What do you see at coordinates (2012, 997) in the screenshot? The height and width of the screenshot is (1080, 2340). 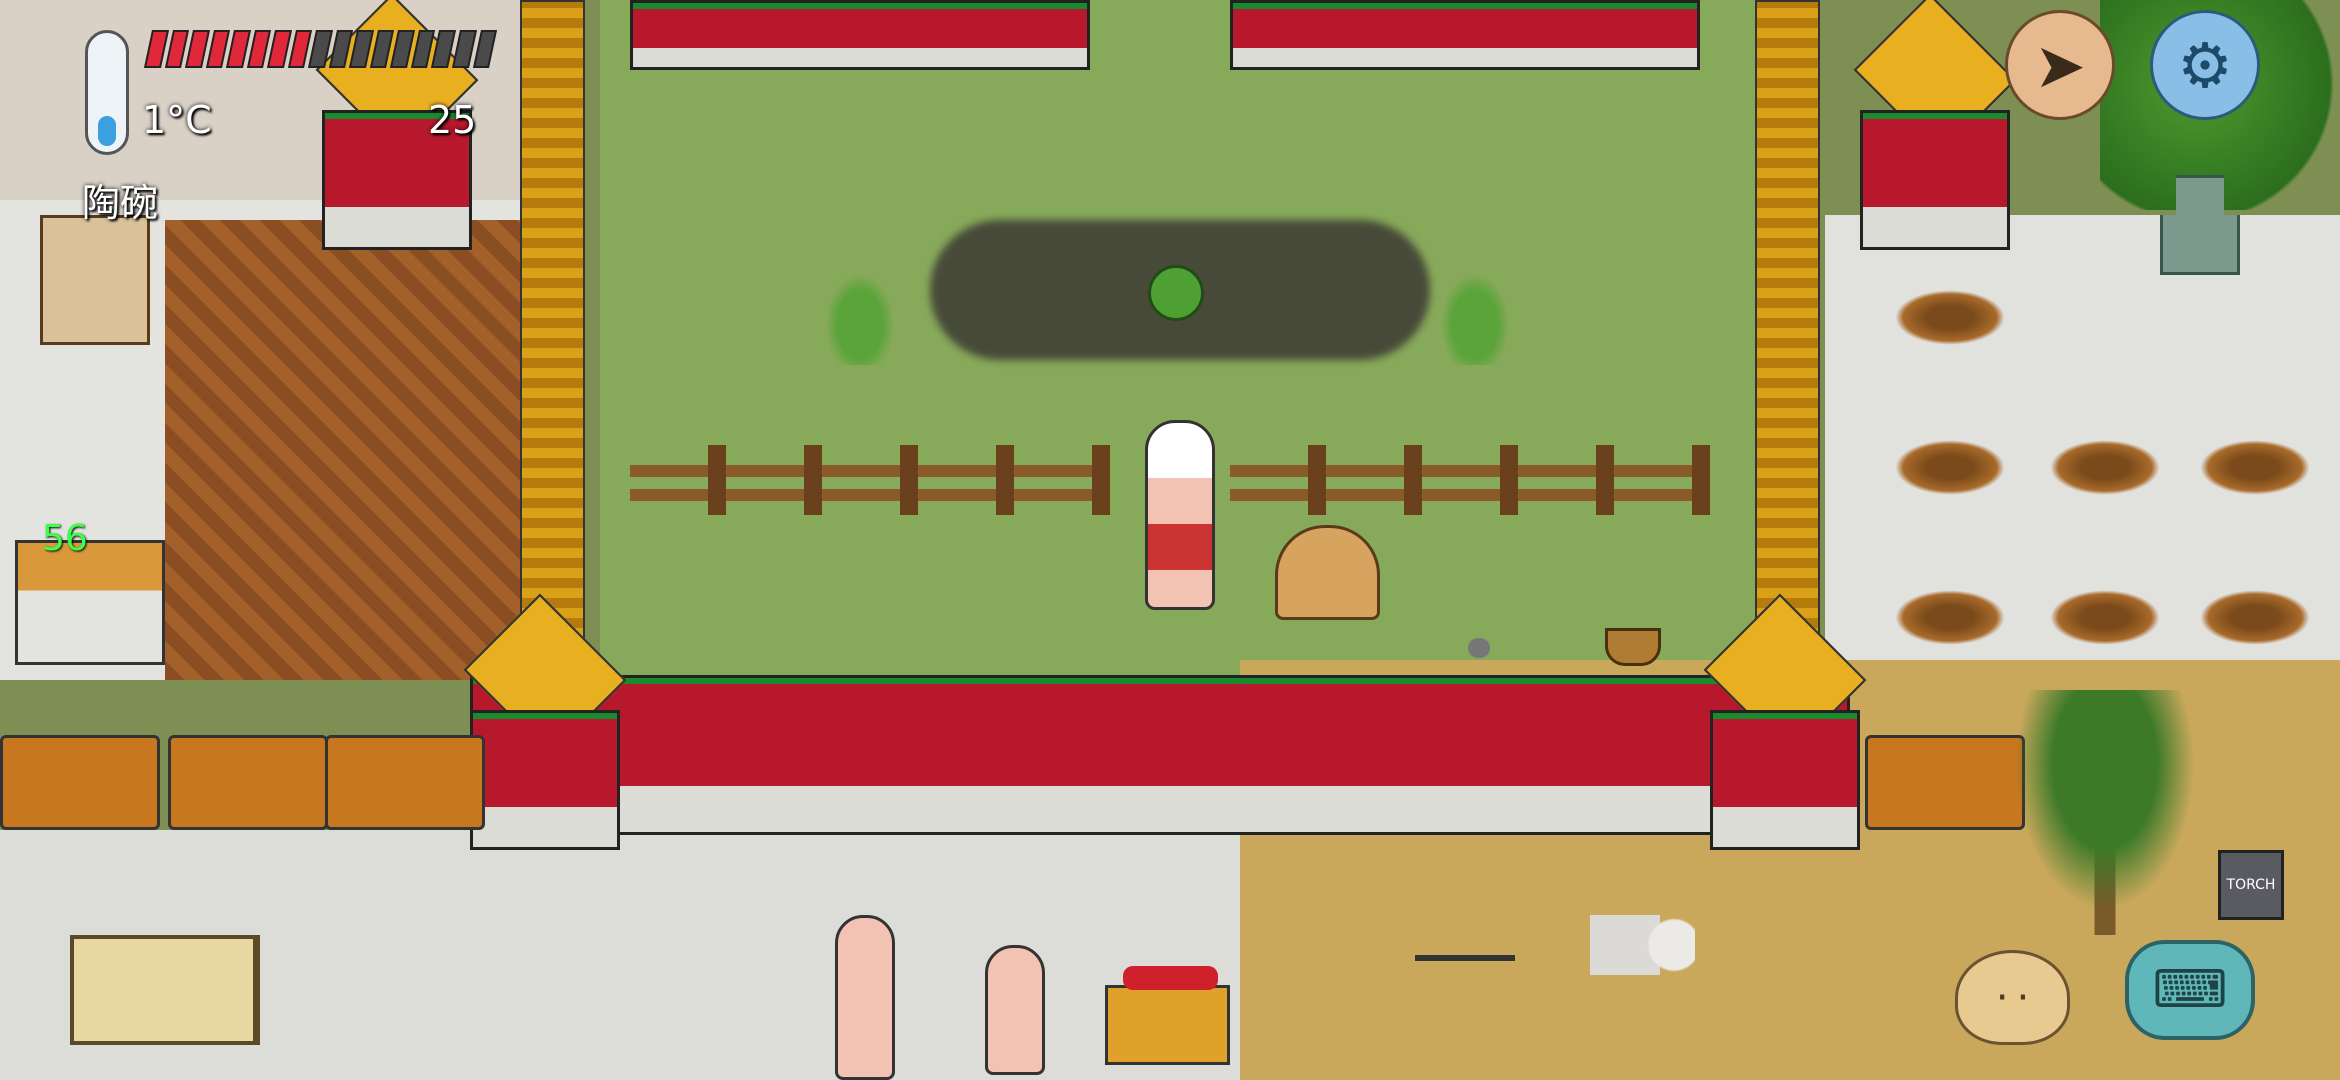 I see `emote-face-icon: ⋅ ⋅` at bounding box center [2012, 997].